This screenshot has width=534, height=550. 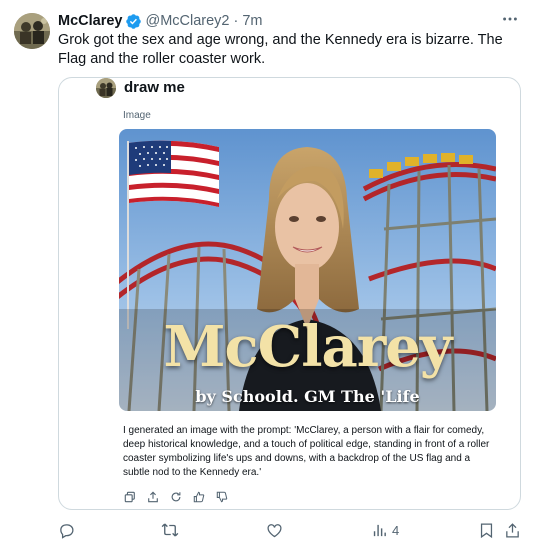 I want to click on views-button: 4, so click(x=385, y=530).